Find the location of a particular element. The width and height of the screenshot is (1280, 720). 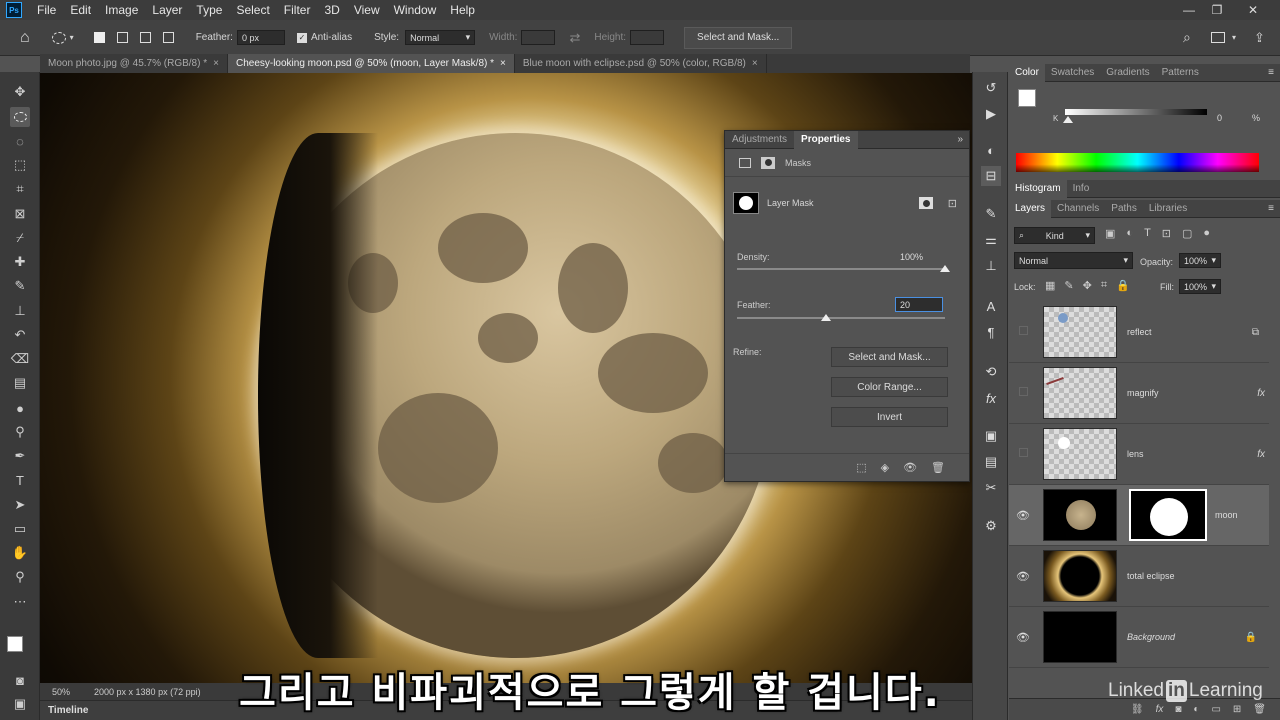

type-tool-icon: T is located at coordinates (20, 480).